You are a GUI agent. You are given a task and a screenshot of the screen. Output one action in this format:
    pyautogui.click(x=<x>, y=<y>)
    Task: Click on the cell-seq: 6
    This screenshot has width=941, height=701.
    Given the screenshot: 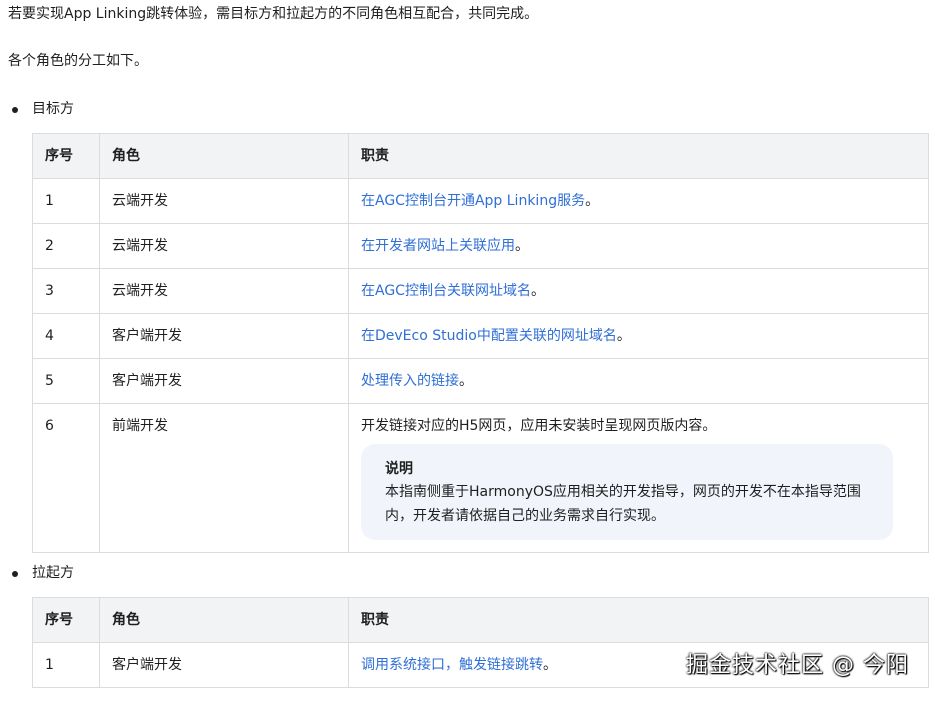 What is the action you would take?
    pyautogui.click(x=66, y=478)
    